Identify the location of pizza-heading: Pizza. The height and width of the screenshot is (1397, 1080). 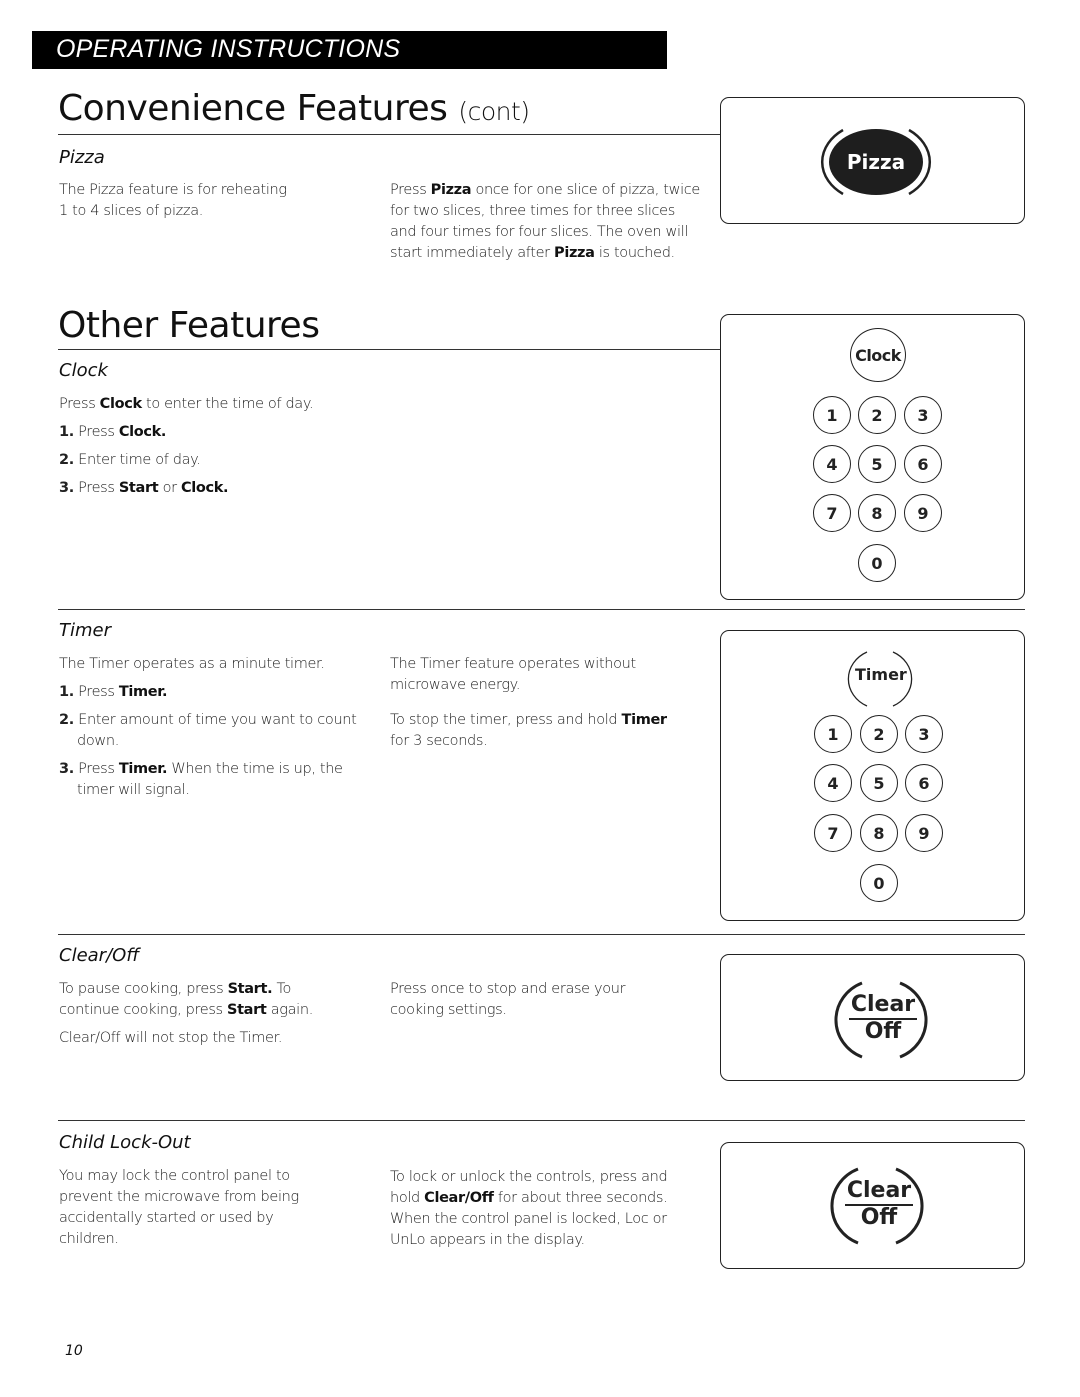
(82, 157).